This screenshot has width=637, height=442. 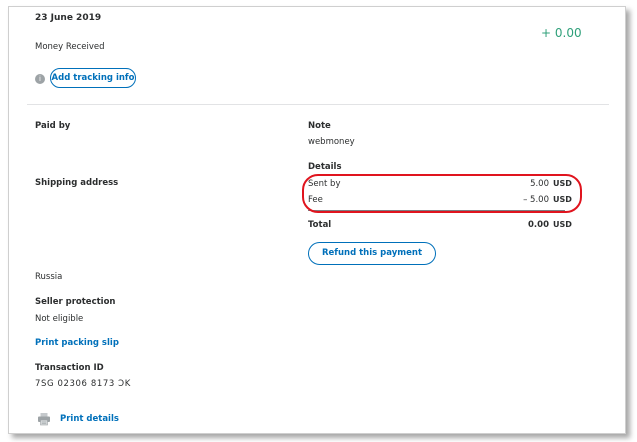 What do you see at coordinates (53, 126) in the screenshot?
I see `paid-by-label: Paid by` at bounding box center [53, 126].